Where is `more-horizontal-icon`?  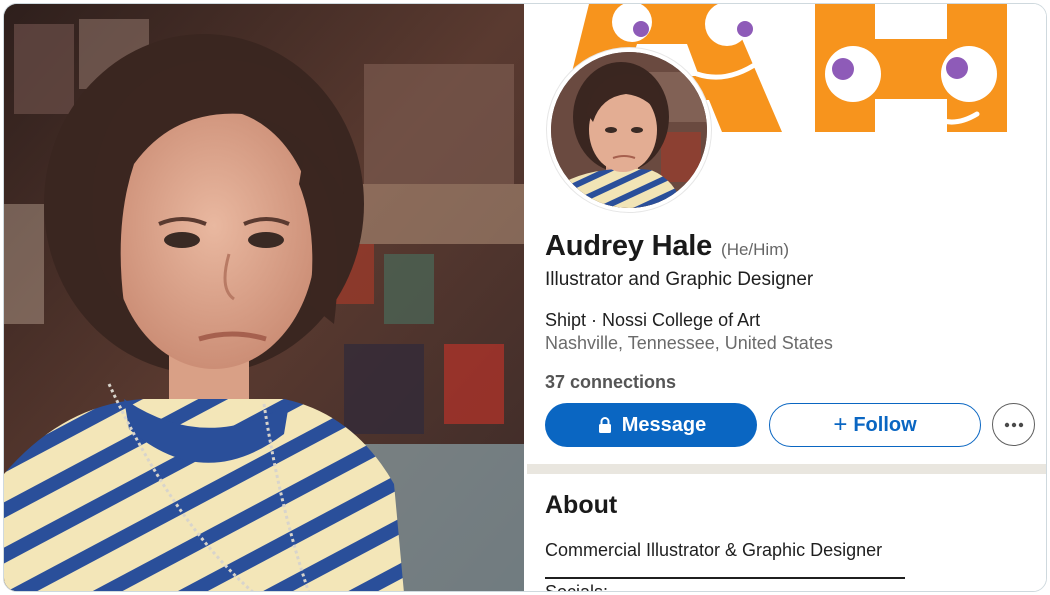
more-horizontal-icon is located at coordinates (1013, 424).